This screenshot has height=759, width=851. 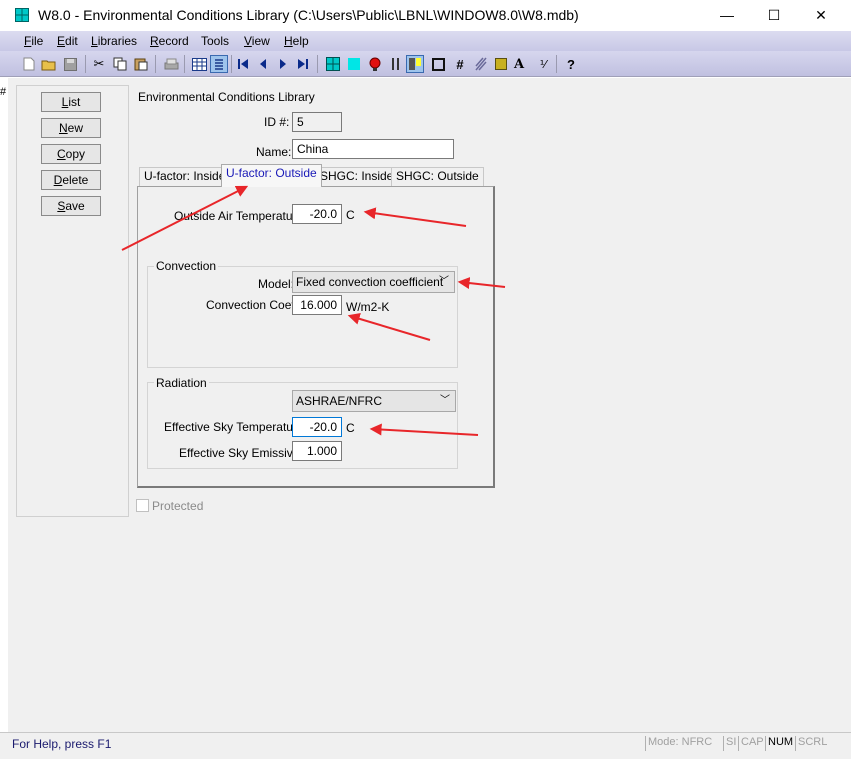 I want to click on tab-shgc-inside: SHGC: Inside, so click(x=357, y=176).